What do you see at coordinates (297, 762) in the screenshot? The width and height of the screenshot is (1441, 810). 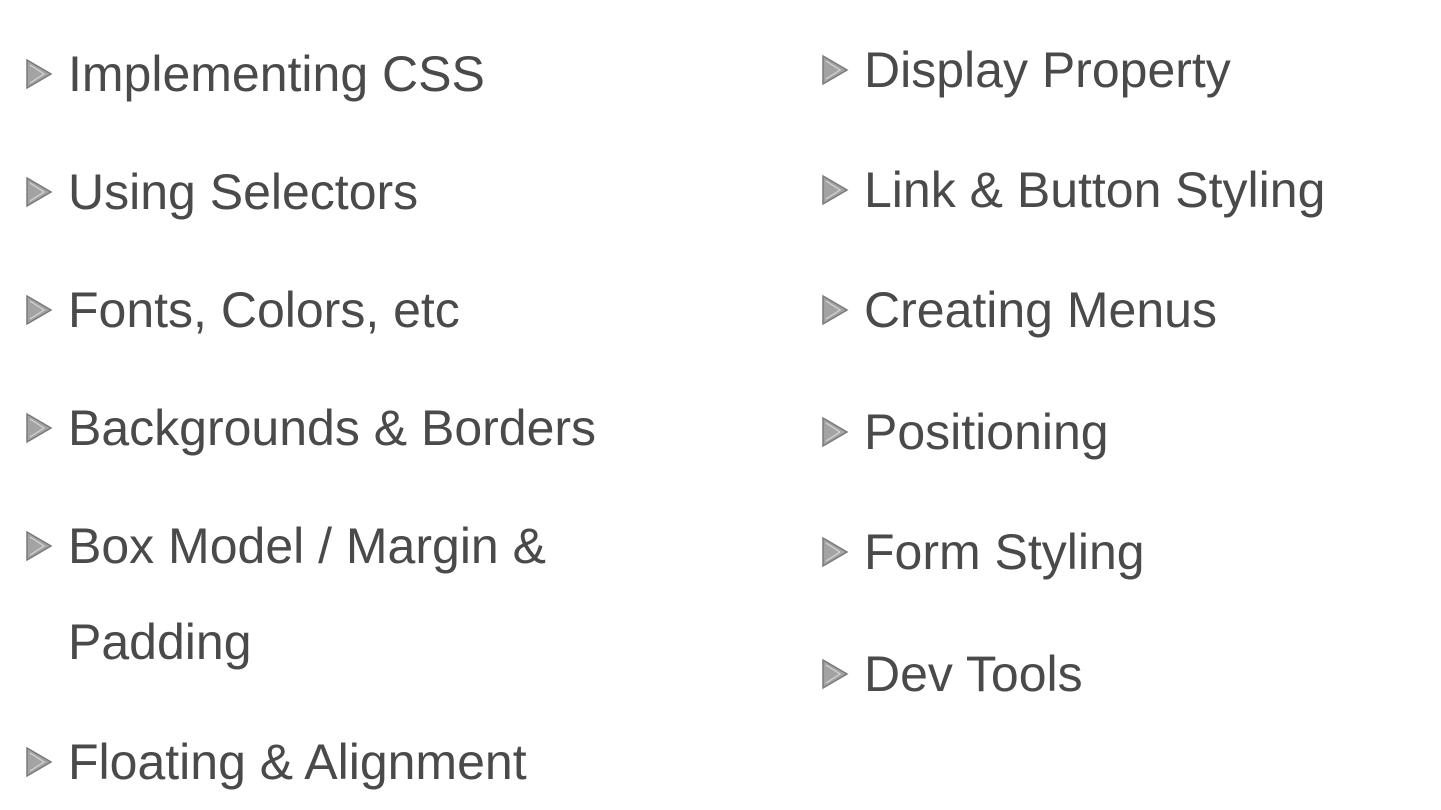 I see `list-item-label: Floating & Alignment` at bounding box center [297, 762].